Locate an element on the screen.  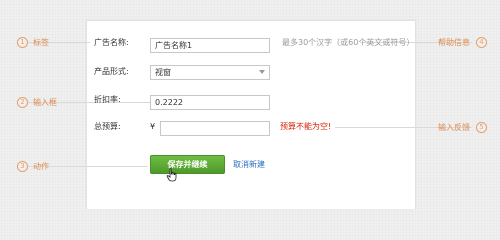
ad-name-input is located at coordinates (210, 45).